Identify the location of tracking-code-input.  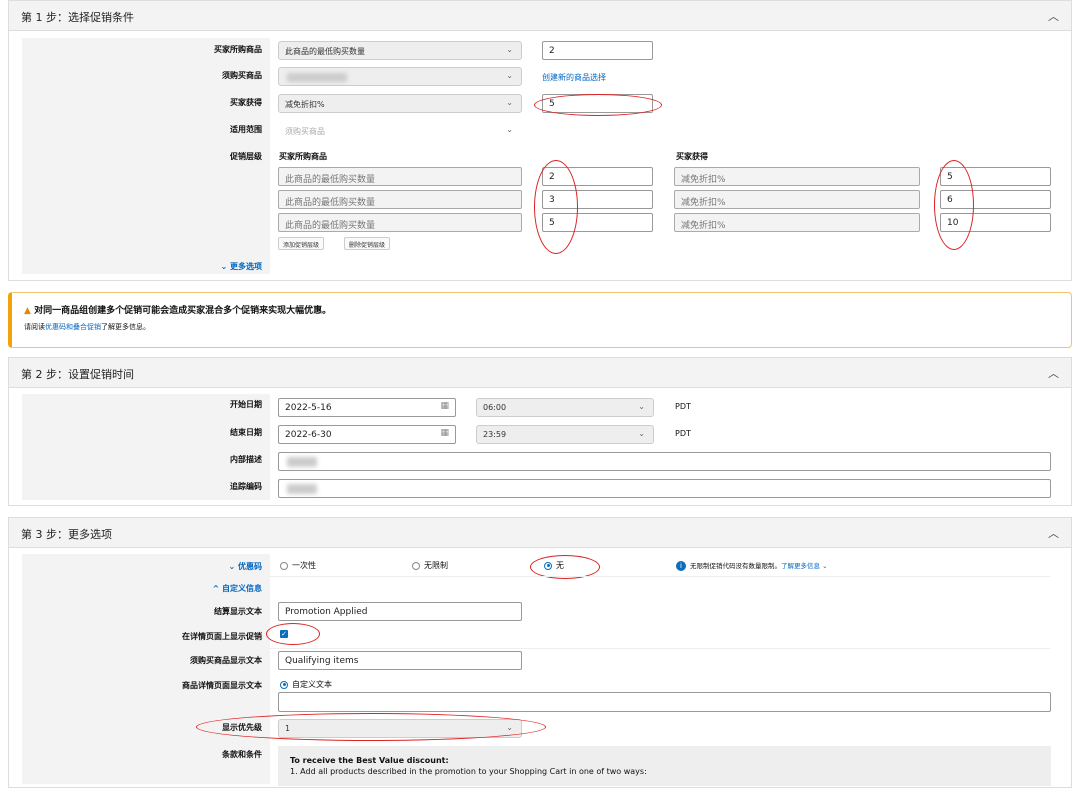
(664, 488).